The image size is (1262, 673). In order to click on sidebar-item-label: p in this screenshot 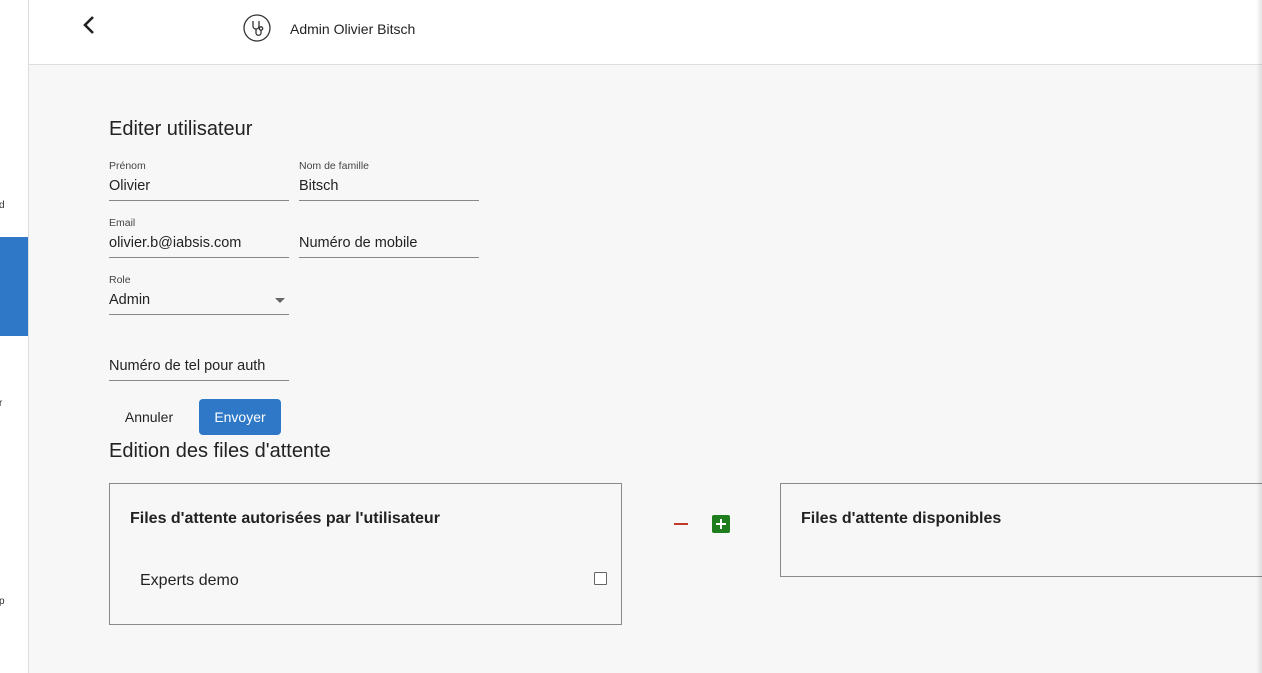, I will do `click(2, 601)`.